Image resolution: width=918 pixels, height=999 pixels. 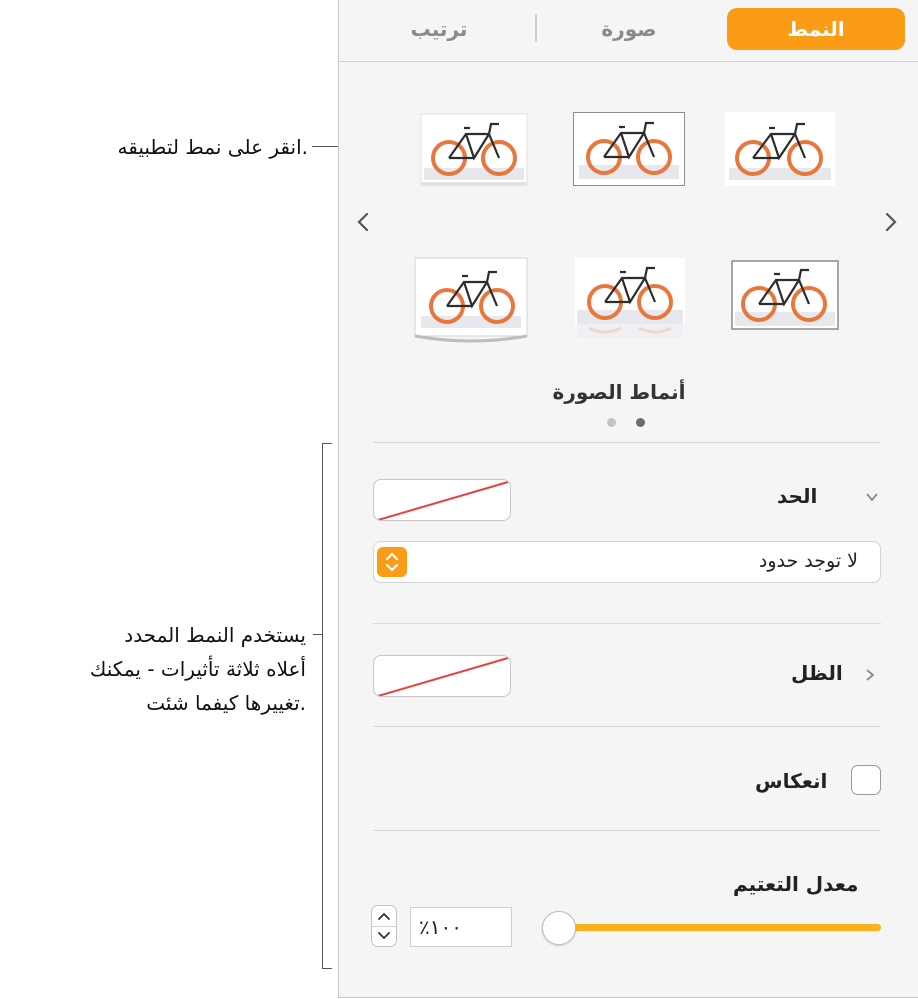 I want to click on style-hint-callout: انقر على نمط لتطبيقه., so click(x=213, y=147).